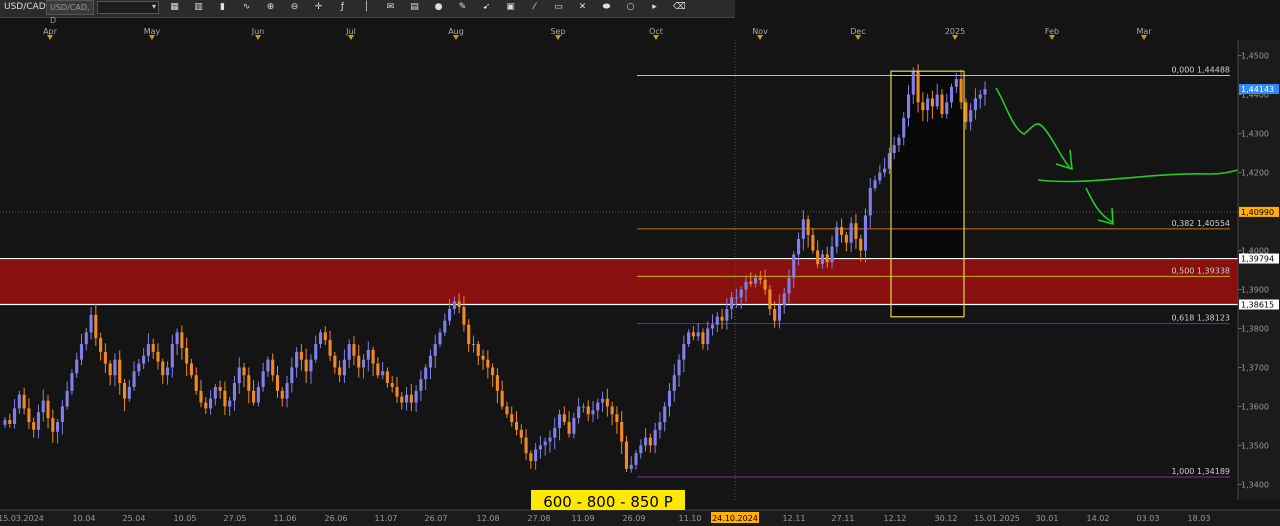  I want to click on resistance-zone, so click(619, 281).